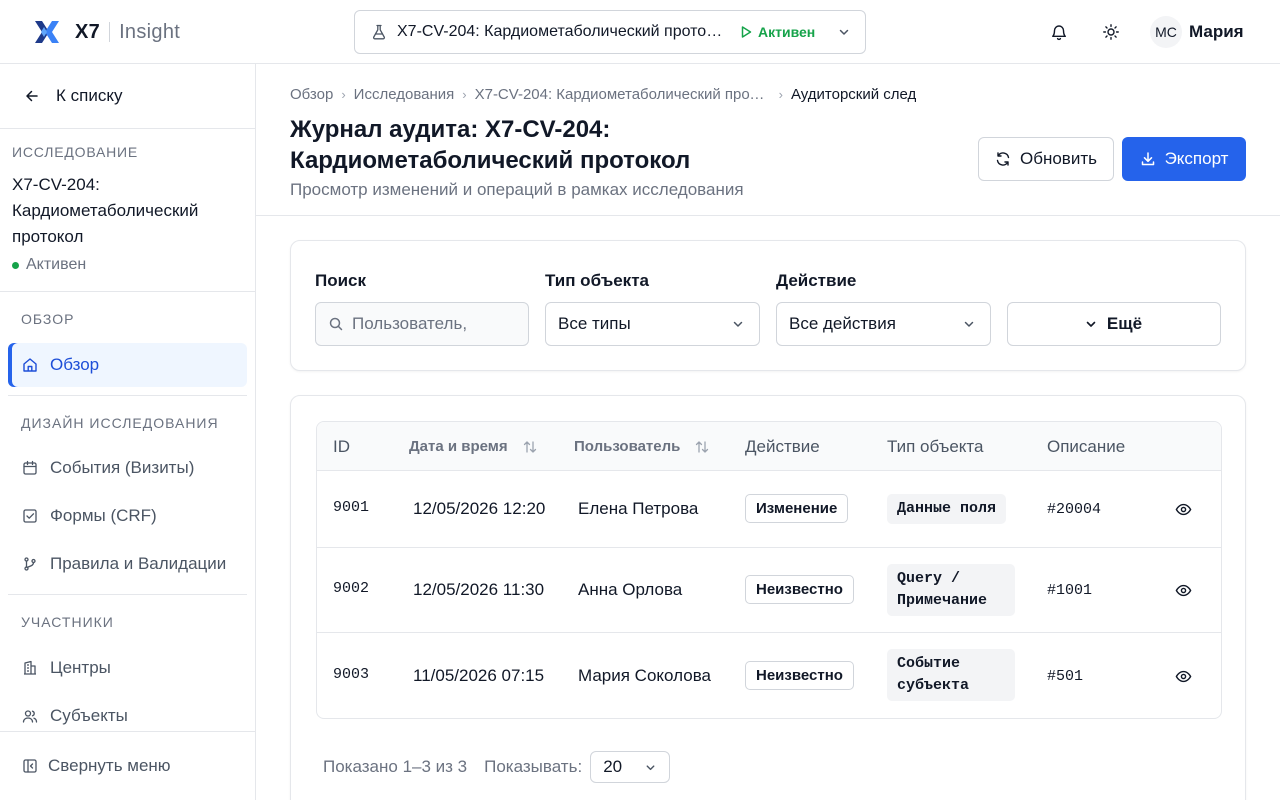 The image size is (1280, 800). I want to click on object-type-select: Все типы, so click(652, 324).